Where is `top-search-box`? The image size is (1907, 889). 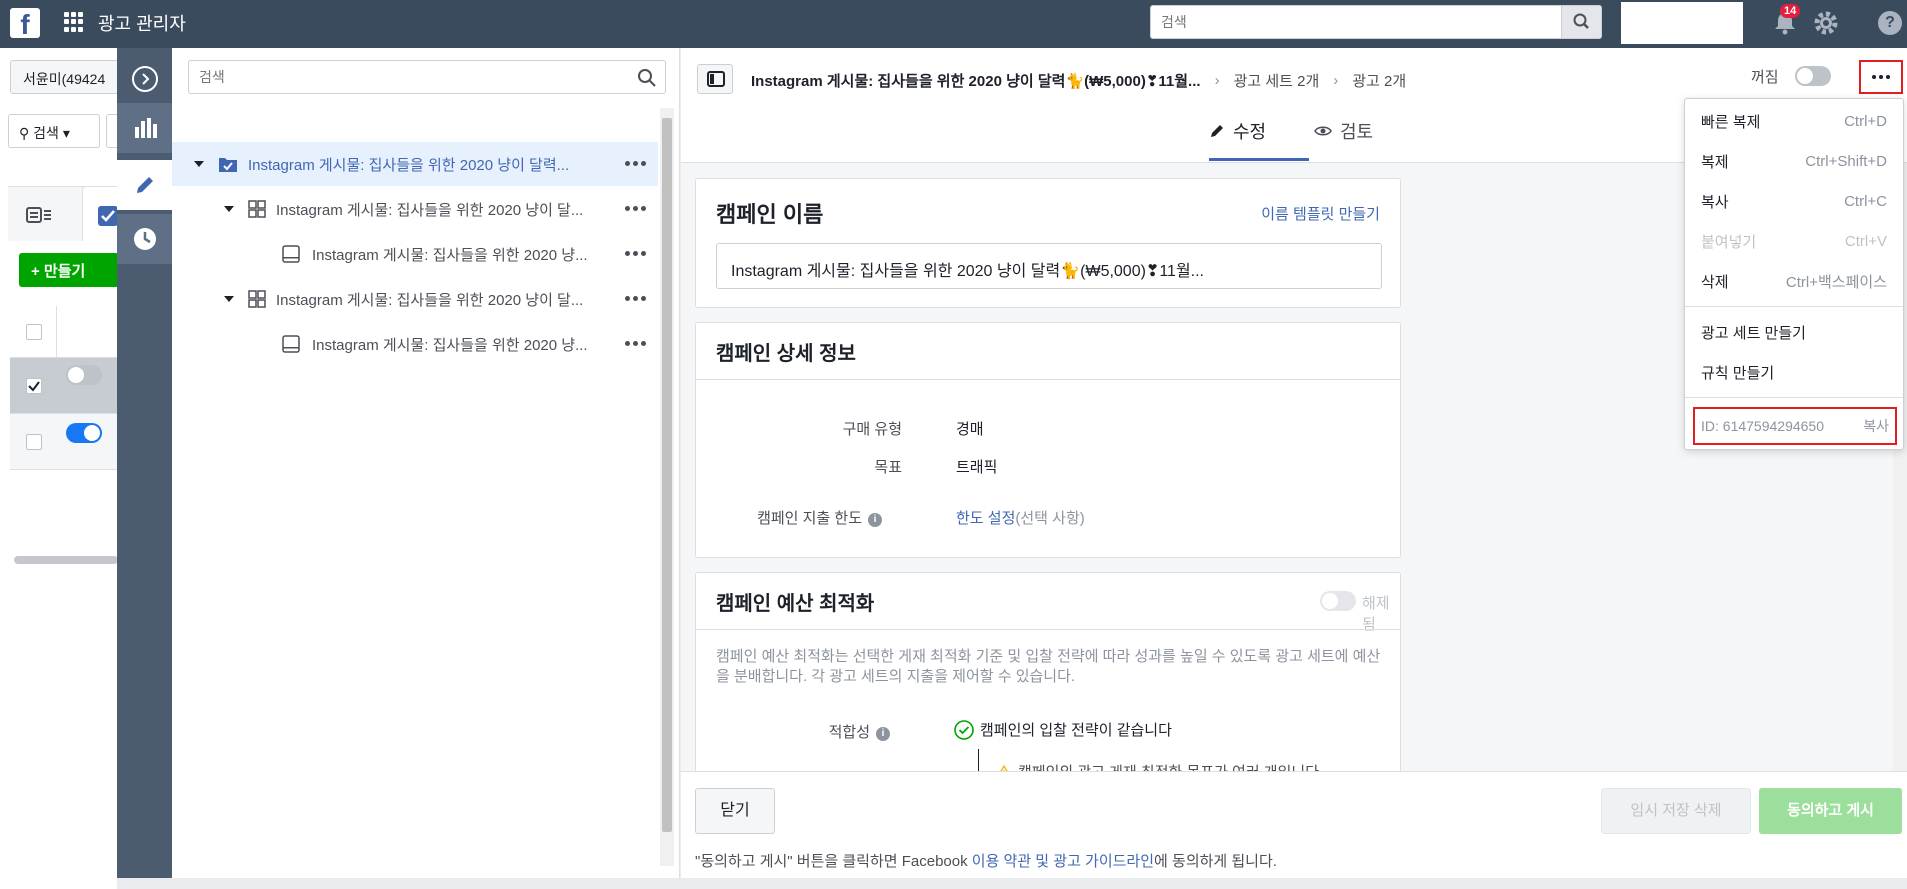
top-search-box is located at coordinates (1376, 22).